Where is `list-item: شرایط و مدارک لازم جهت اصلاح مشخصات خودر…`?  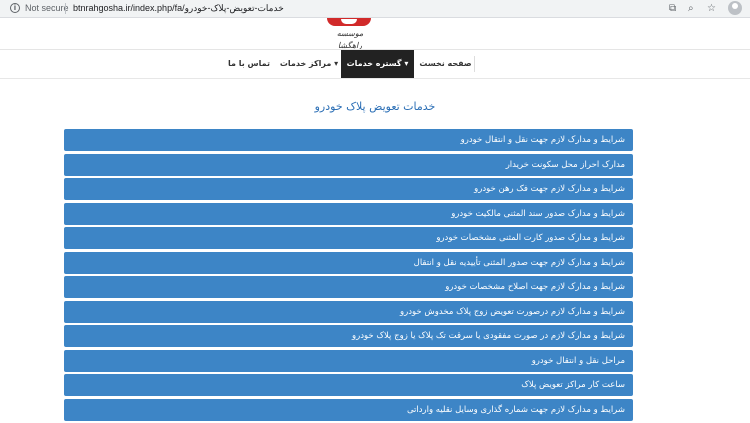
list-item: شرایط و مدارک لازم جهت اصلاح مشخصات خودر… is located at coordinates (348, 287).